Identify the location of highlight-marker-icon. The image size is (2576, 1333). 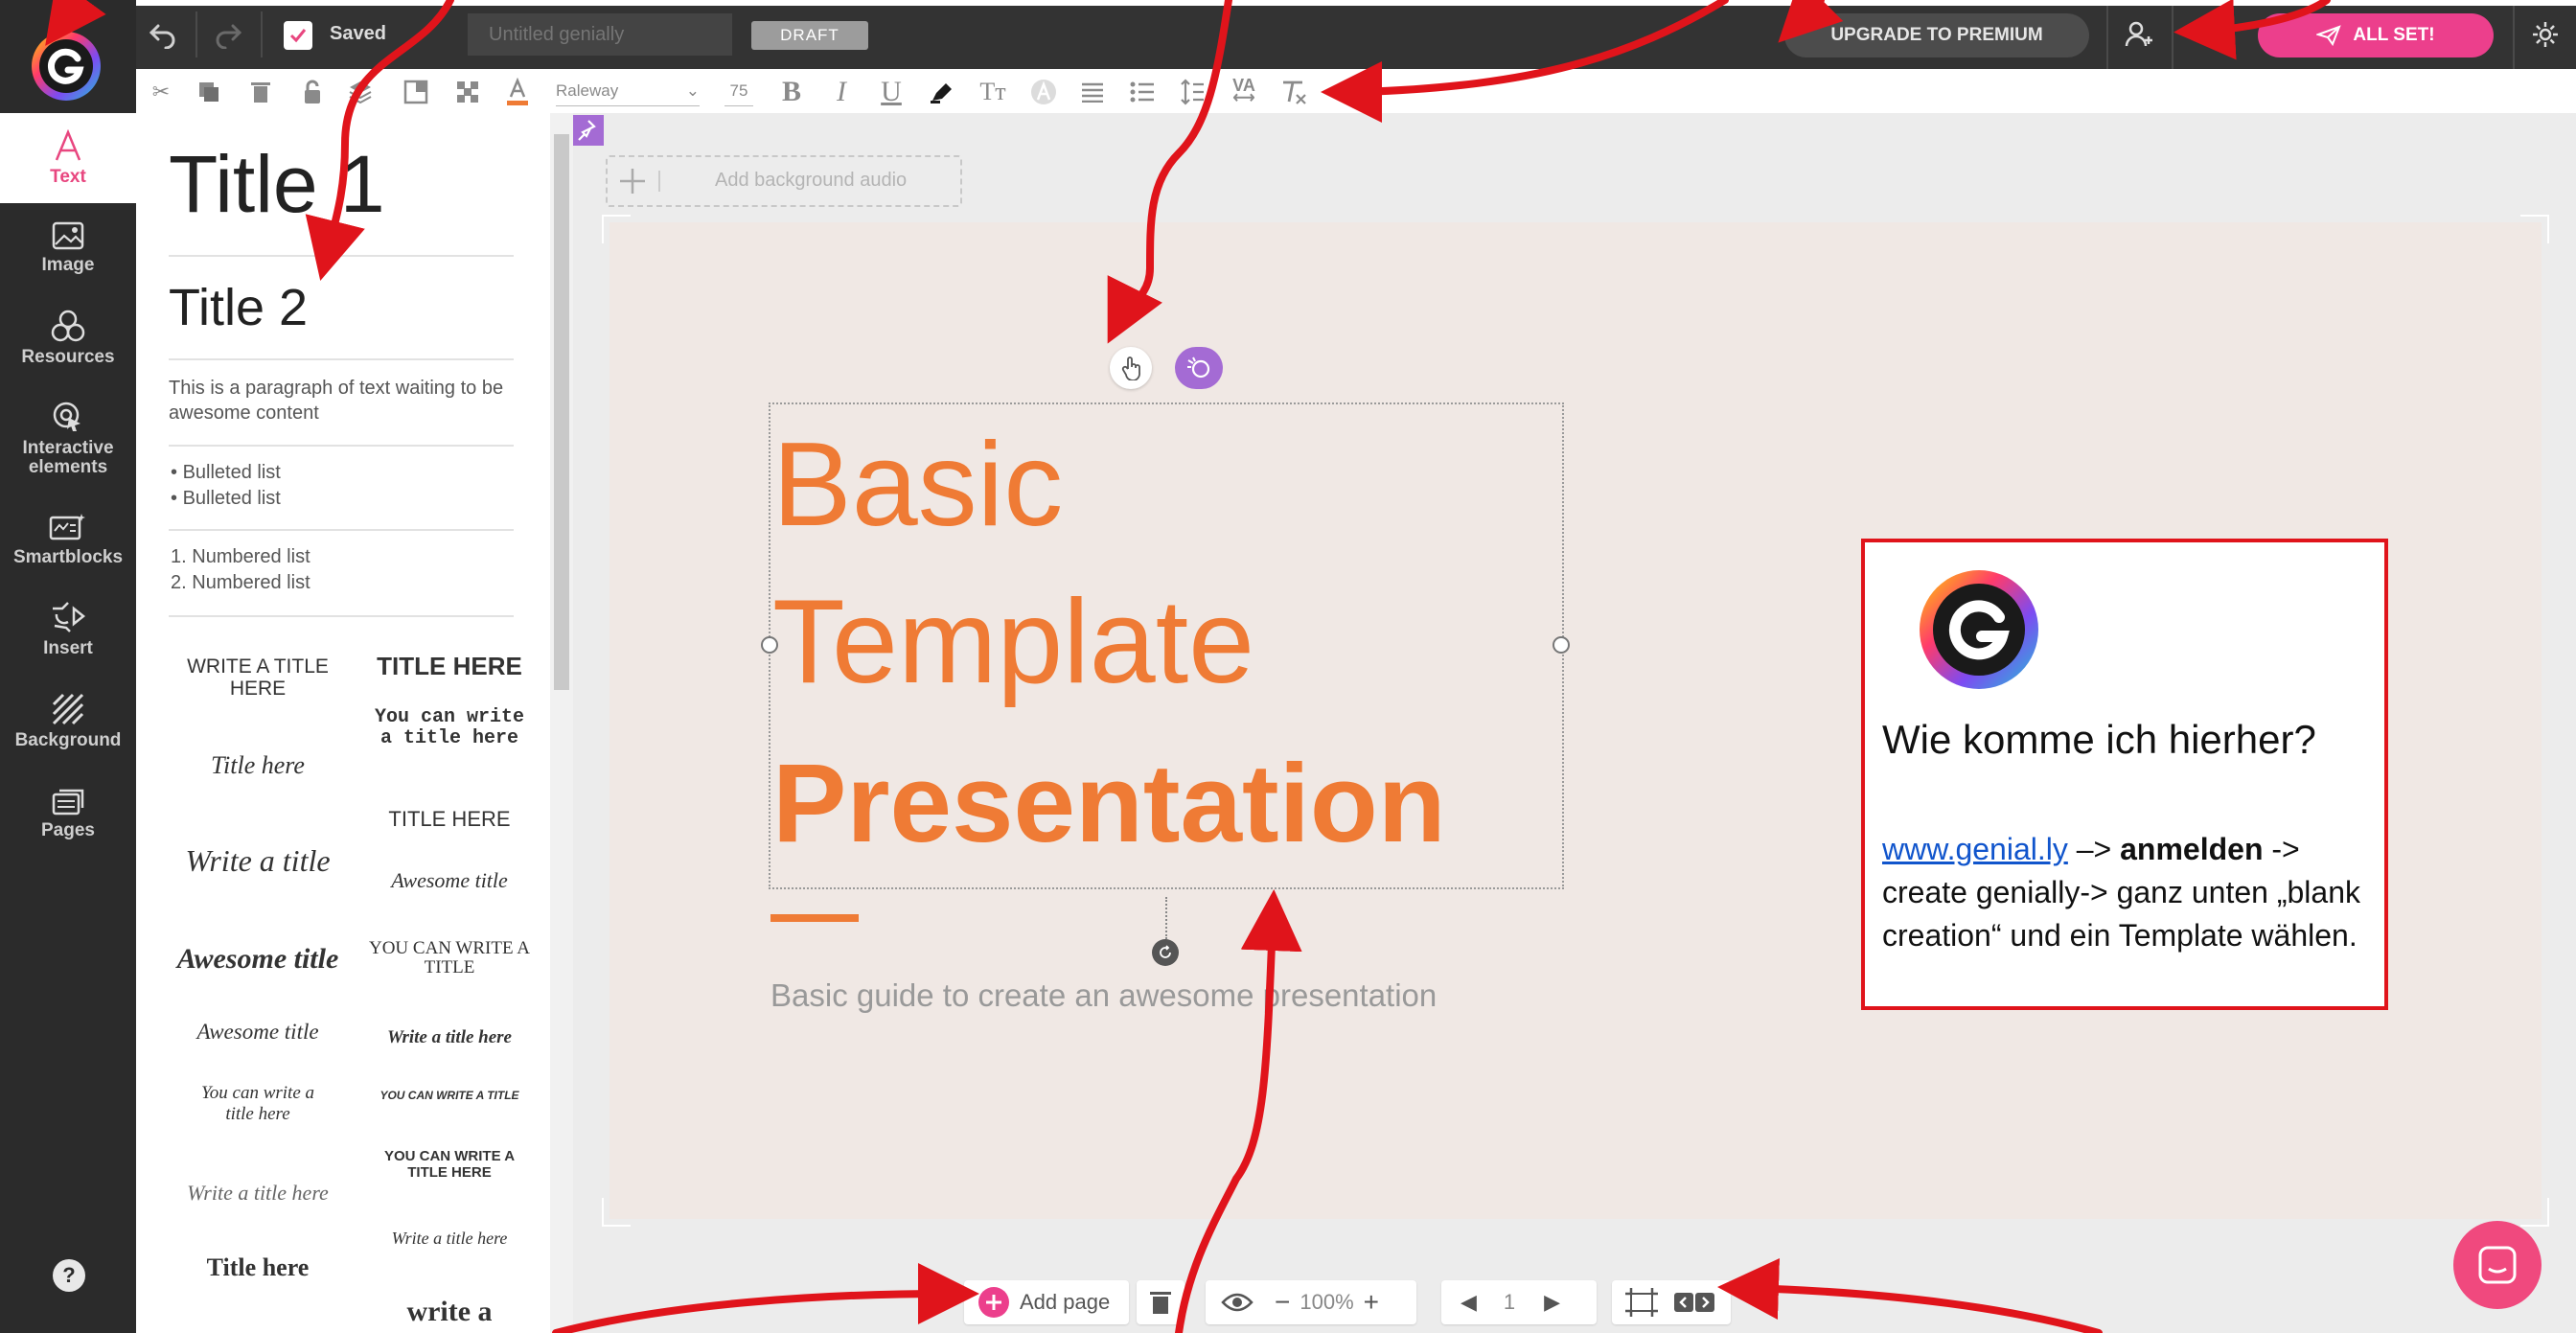
(941, 92).